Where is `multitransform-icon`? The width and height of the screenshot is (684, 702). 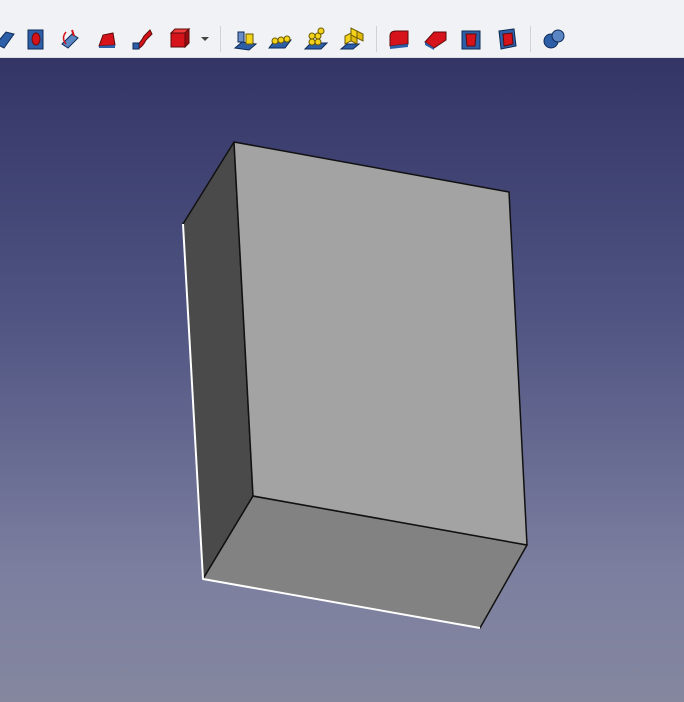 multitransform-icon is located at coordinates (351, 38).